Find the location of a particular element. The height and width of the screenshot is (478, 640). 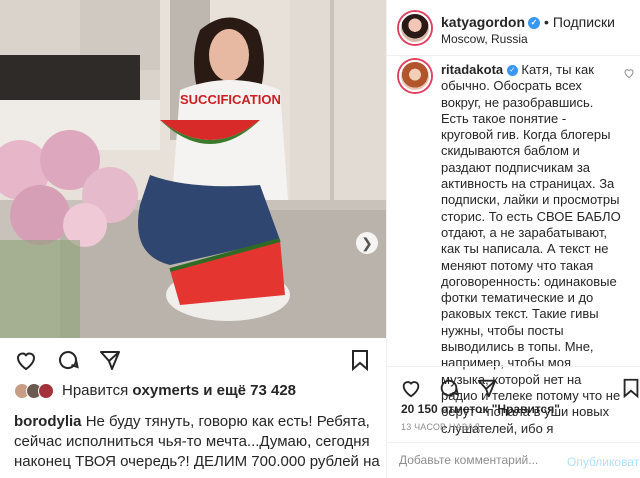

location-link: Moscow, Russia is located at coordinates (484, 39).